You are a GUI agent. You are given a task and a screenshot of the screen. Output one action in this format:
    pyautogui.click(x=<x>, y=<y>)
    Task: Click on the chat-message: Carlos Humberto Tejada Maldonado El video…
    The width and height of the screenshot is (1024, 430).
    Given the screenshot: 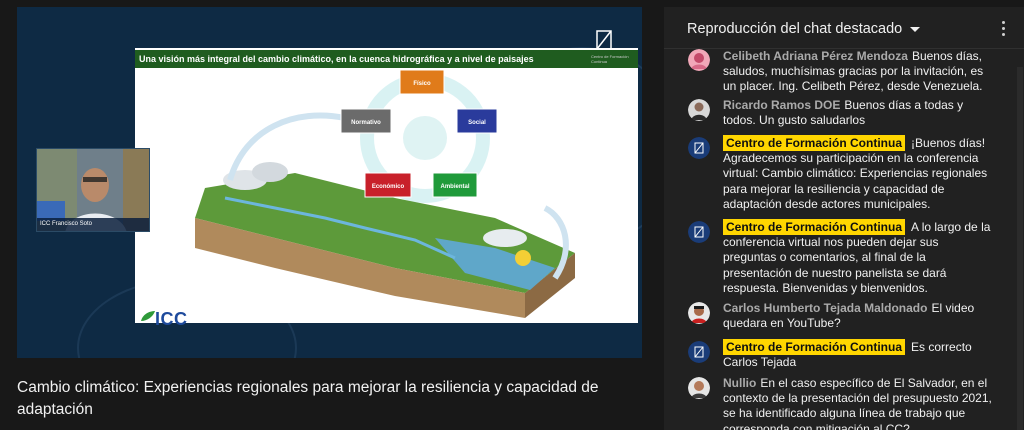 What is the action you would take?
    pyautogui.click(x=839, y=318)
    